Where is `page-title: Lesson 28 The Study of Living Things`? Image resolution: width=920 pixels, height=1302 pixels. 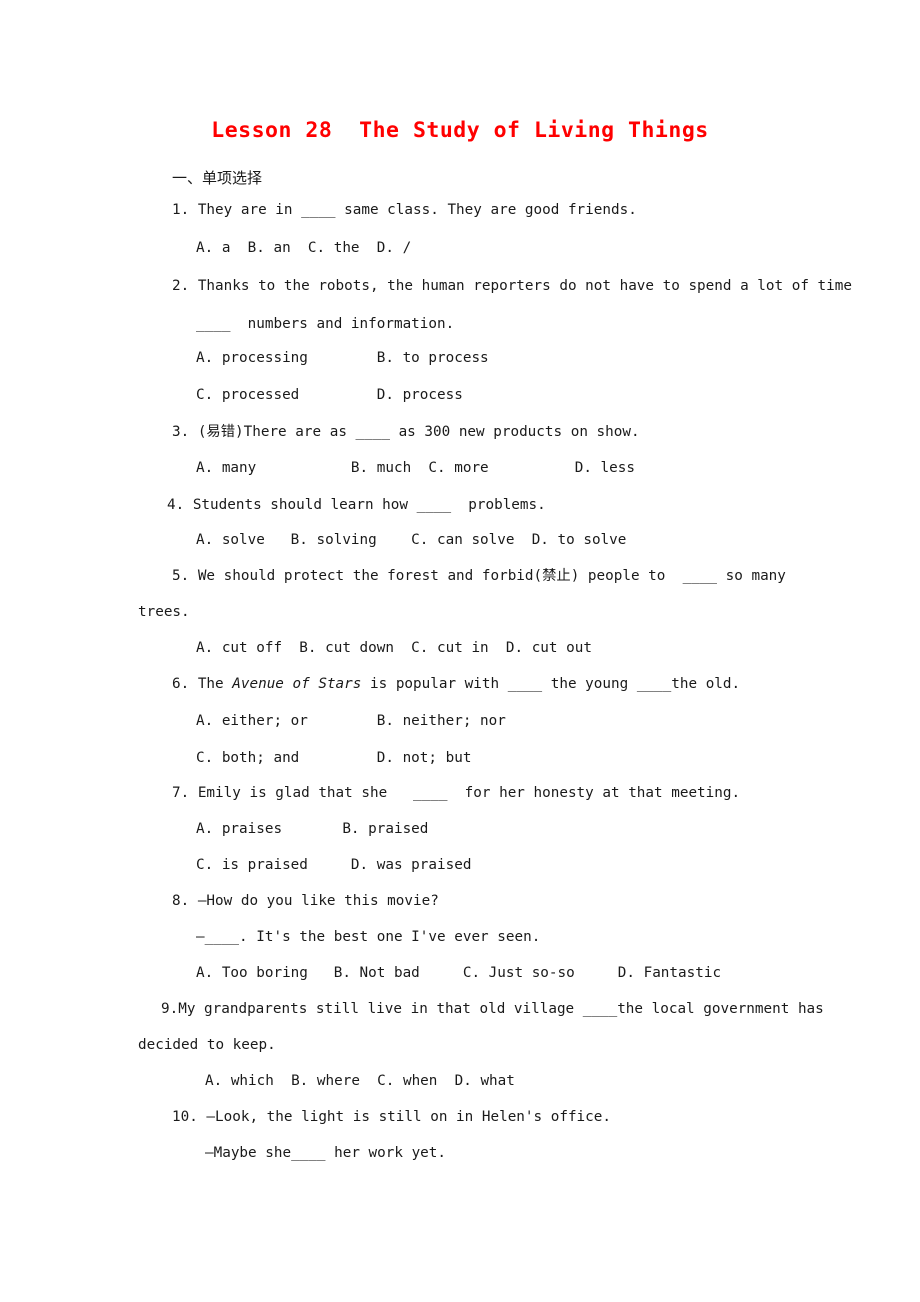
page-title: Lesson 28 The Study of Living Things is located at coordinates (460, 130).